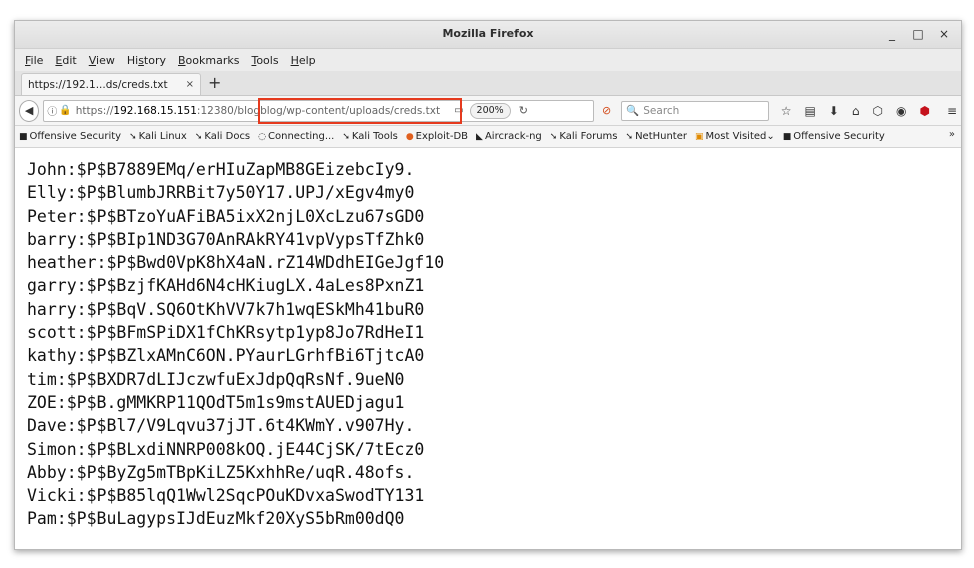  What do you see at coordinates (34, 60) in the screenshot?
I see `menu-file: File` at bounding box center [34, 60].